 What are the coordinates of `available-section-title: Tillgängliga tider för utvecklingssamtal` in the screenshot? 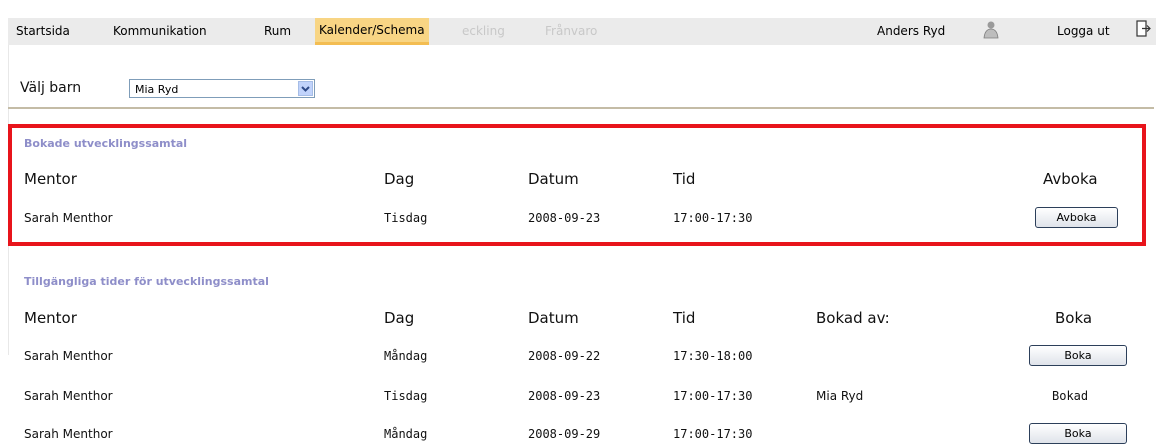 It's located at (146, 281).